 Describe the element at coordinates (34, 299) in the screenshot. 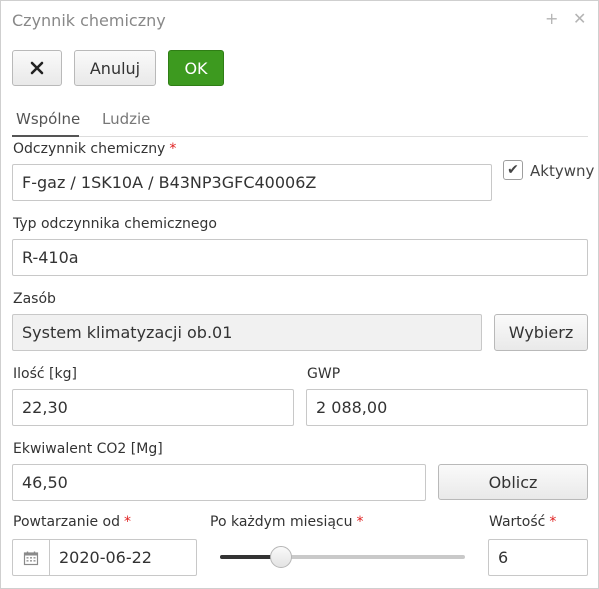

I see `resource-label: Zasób` at that location.